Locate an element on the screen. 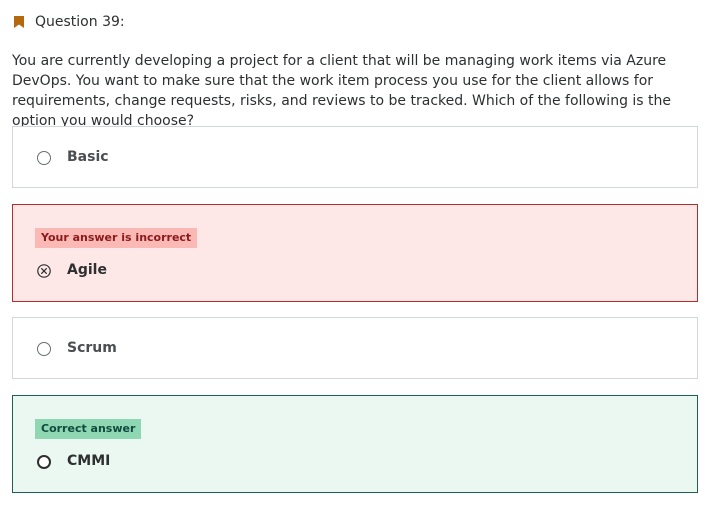 The width and height of the screenshot is (726, 517). answer-option-basic: Basic is located at coordinates (355, 157).